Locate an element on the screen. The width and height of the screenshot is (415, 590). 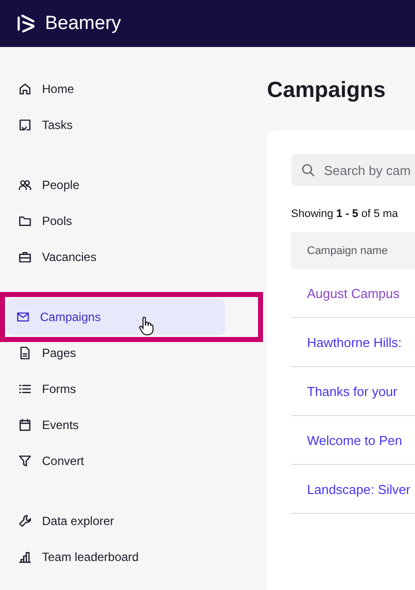
sidebar-item: People is located at coordinates (118, 185).